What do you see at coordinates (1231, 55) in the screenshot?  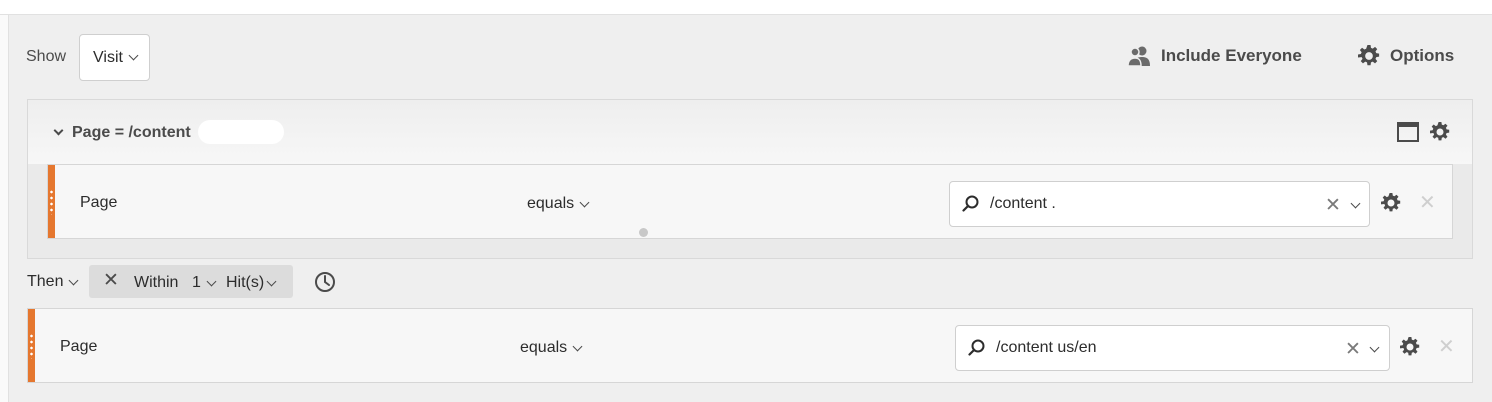 I see `include-everyone-label: Include Everyone` at bounding box center [1231, 55].